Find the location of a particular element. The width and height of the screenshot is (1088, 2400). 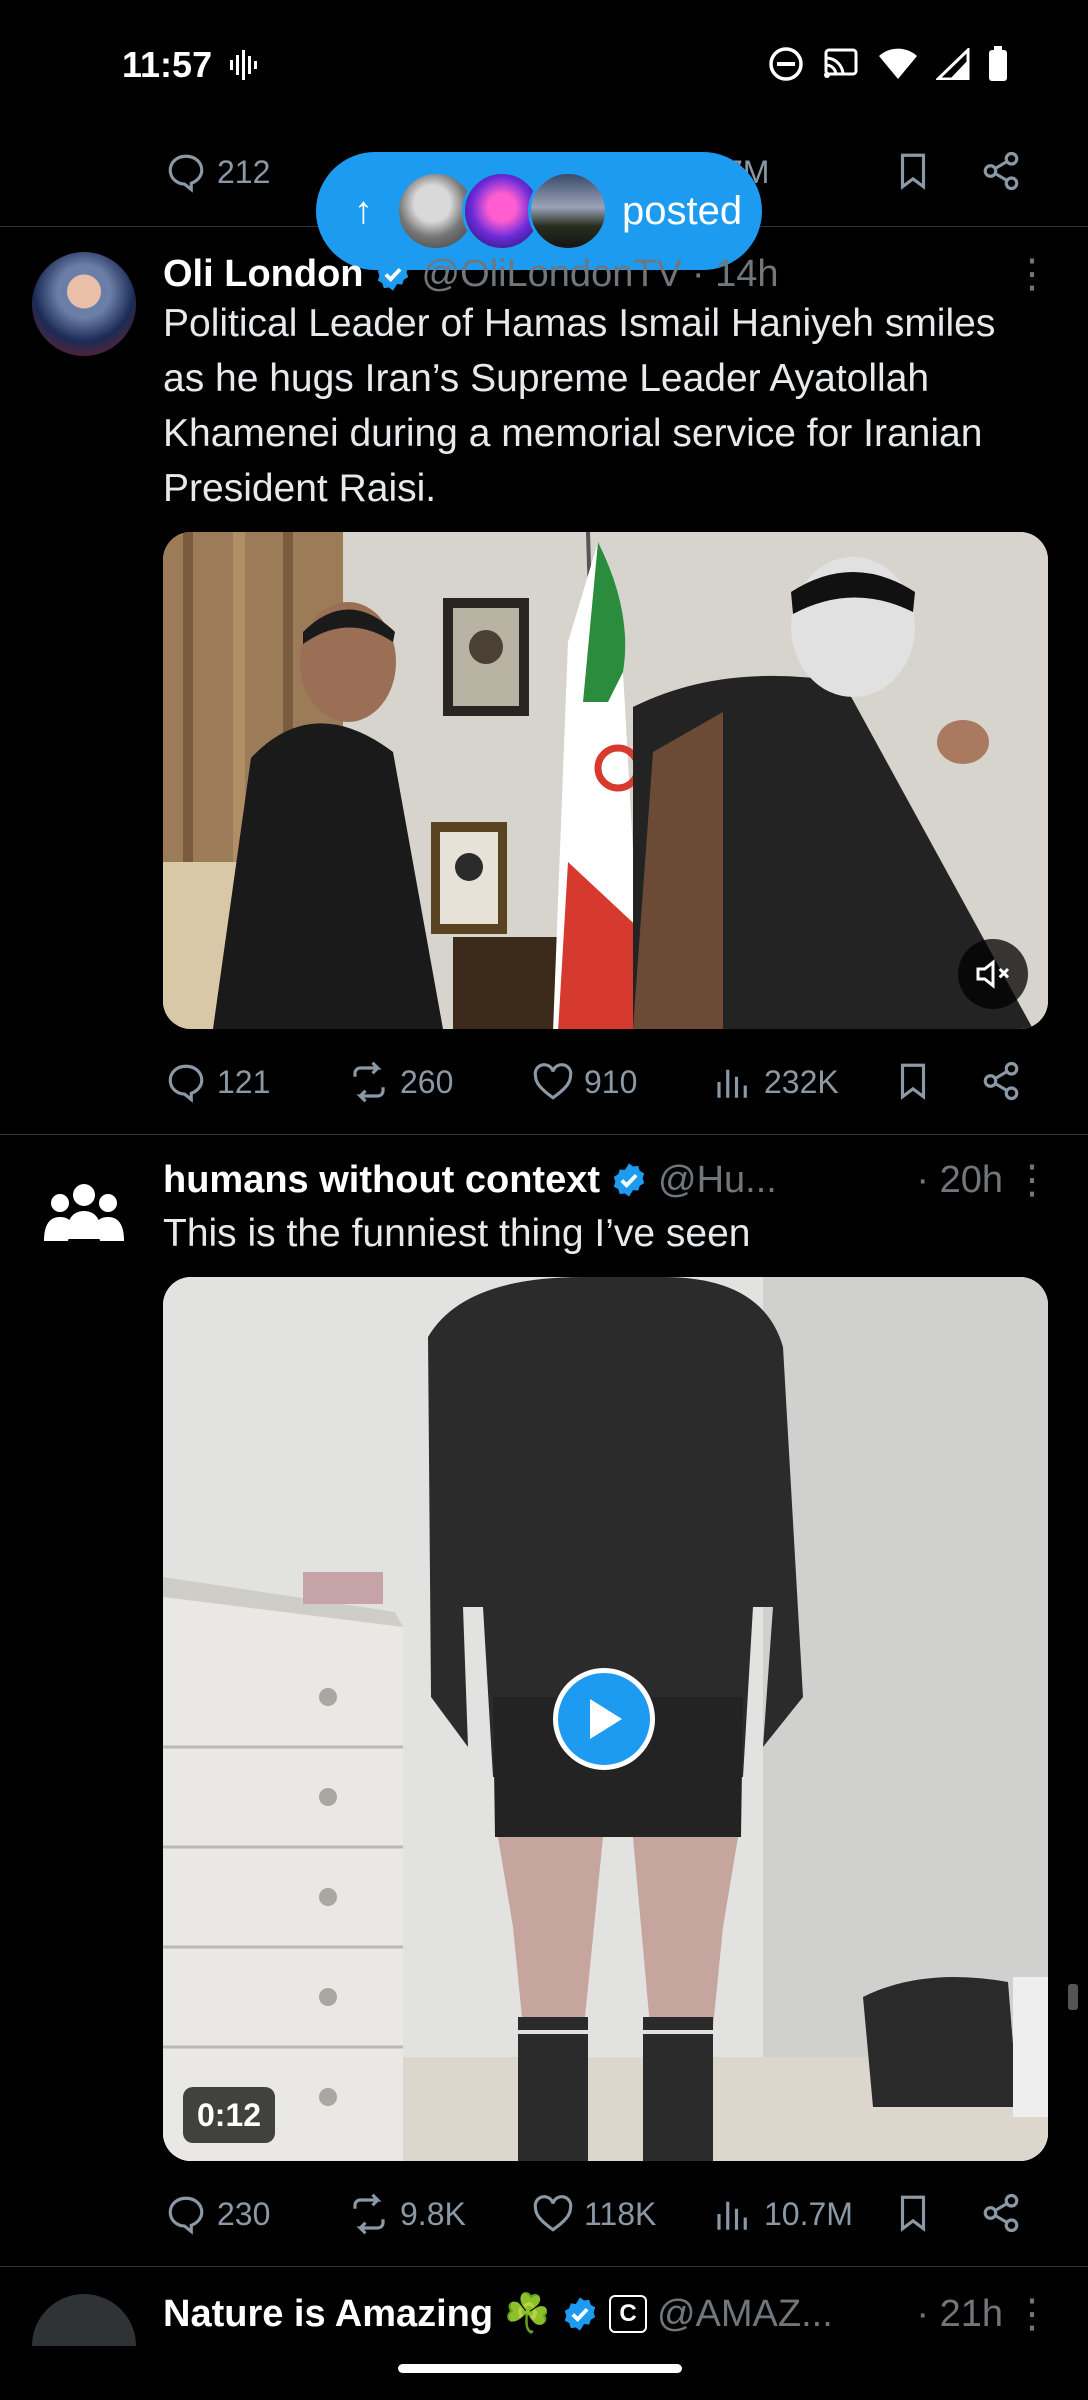

audio-wave-icon is located at coordinates (243, 65).